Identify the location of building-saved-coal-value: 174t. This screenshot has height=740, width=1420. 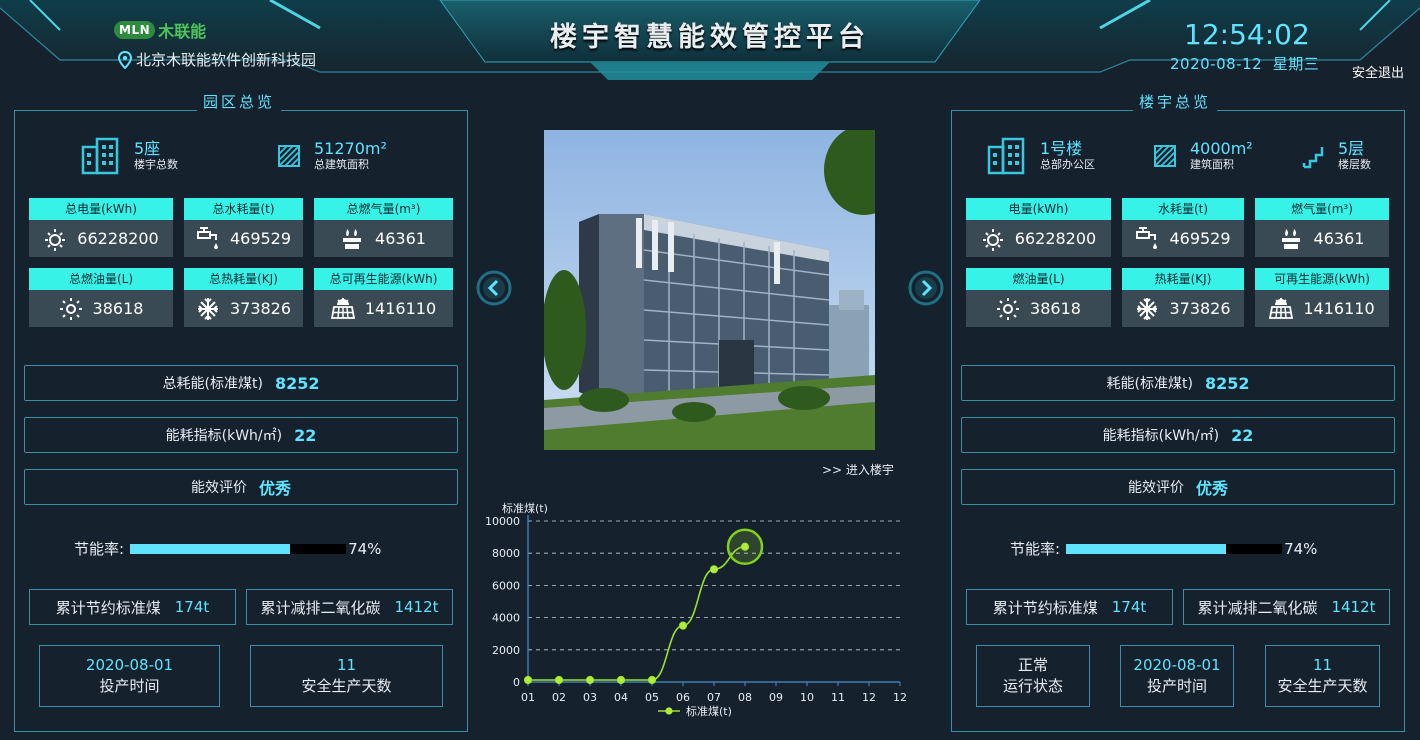
(1129, 607).